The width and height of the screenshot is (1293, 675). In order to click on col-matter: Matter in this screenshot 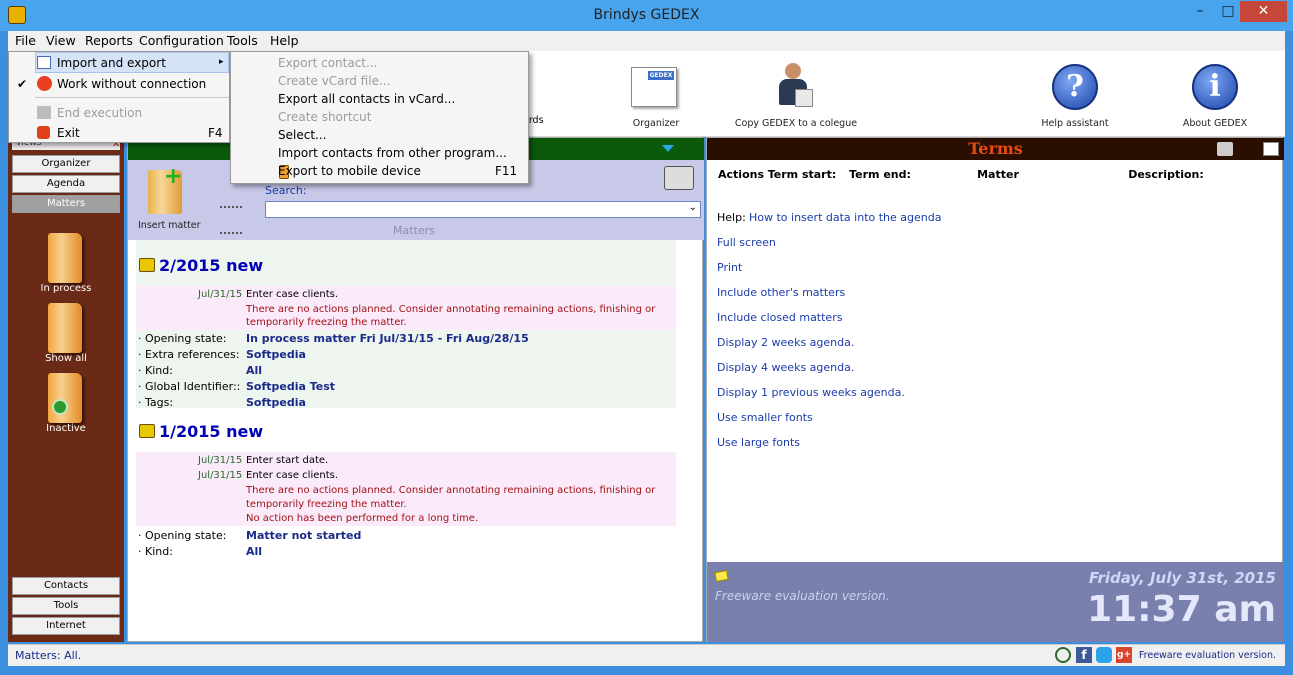, I will do `click(998, 176)`.